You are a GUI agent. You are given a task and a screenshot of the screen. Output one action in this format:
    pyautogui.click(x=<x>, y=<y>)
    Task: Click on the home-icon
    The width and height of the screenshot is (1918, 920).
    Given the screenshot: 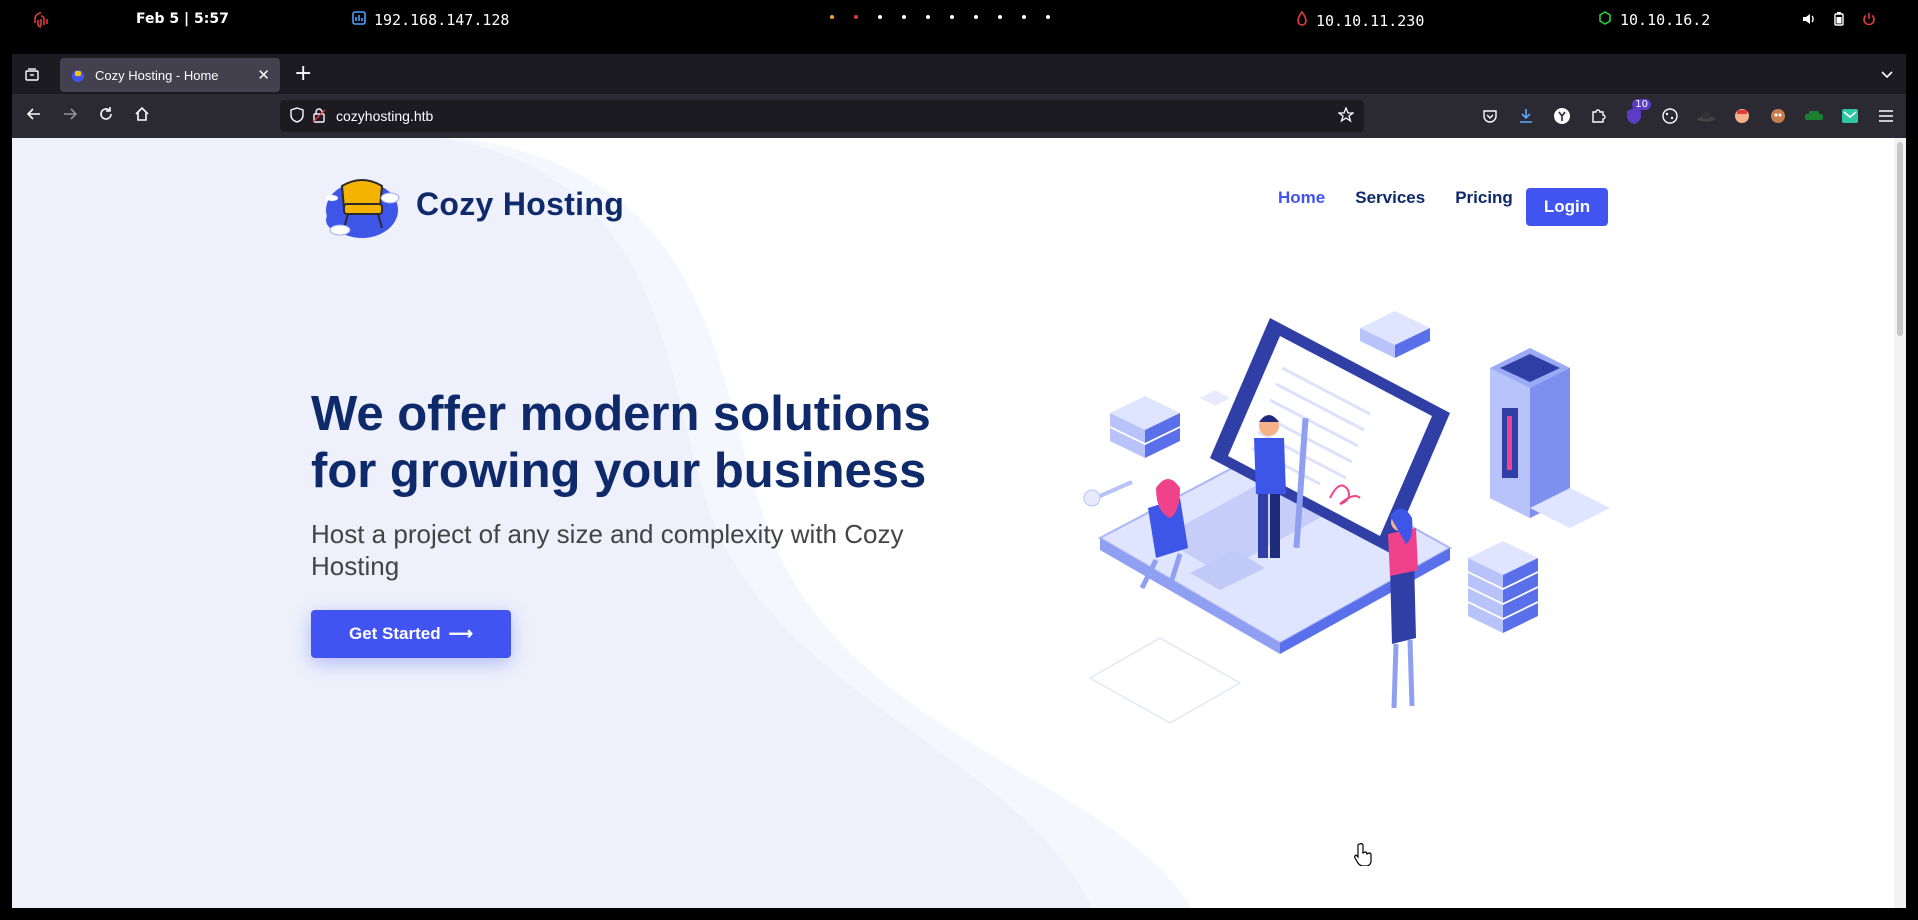 What is the action you would take?
    pyautogui.click(x=142, y=116)
    